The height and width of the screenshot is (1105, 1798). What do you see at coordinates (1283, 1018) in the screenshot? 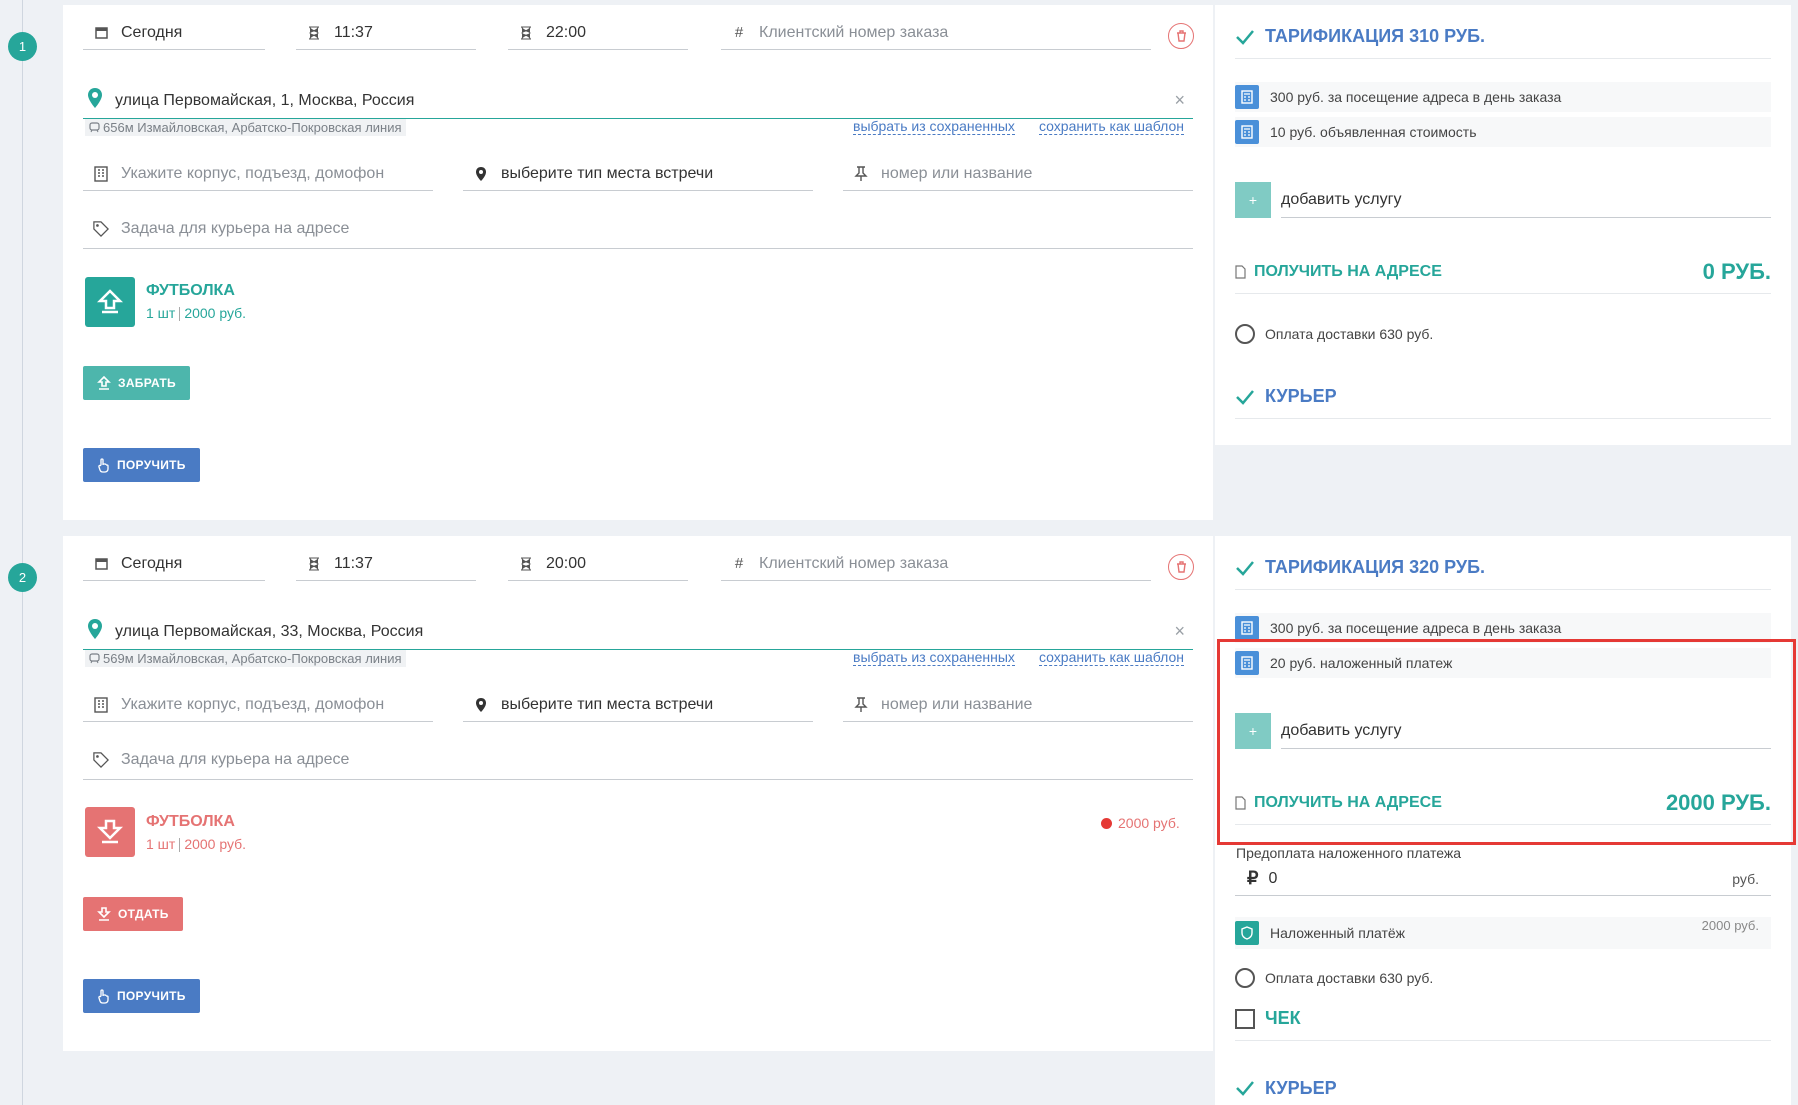
I see `receipt-title: ЧЕК` at bounding box center [1283, 1018].